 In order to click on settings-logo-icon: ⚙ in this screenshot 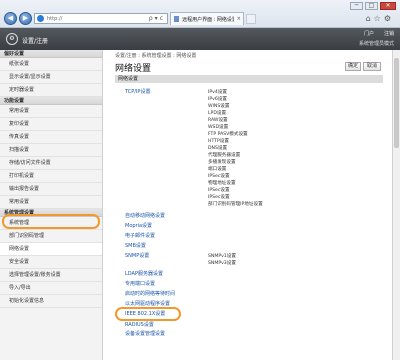, I will do `click(12, 39)`.